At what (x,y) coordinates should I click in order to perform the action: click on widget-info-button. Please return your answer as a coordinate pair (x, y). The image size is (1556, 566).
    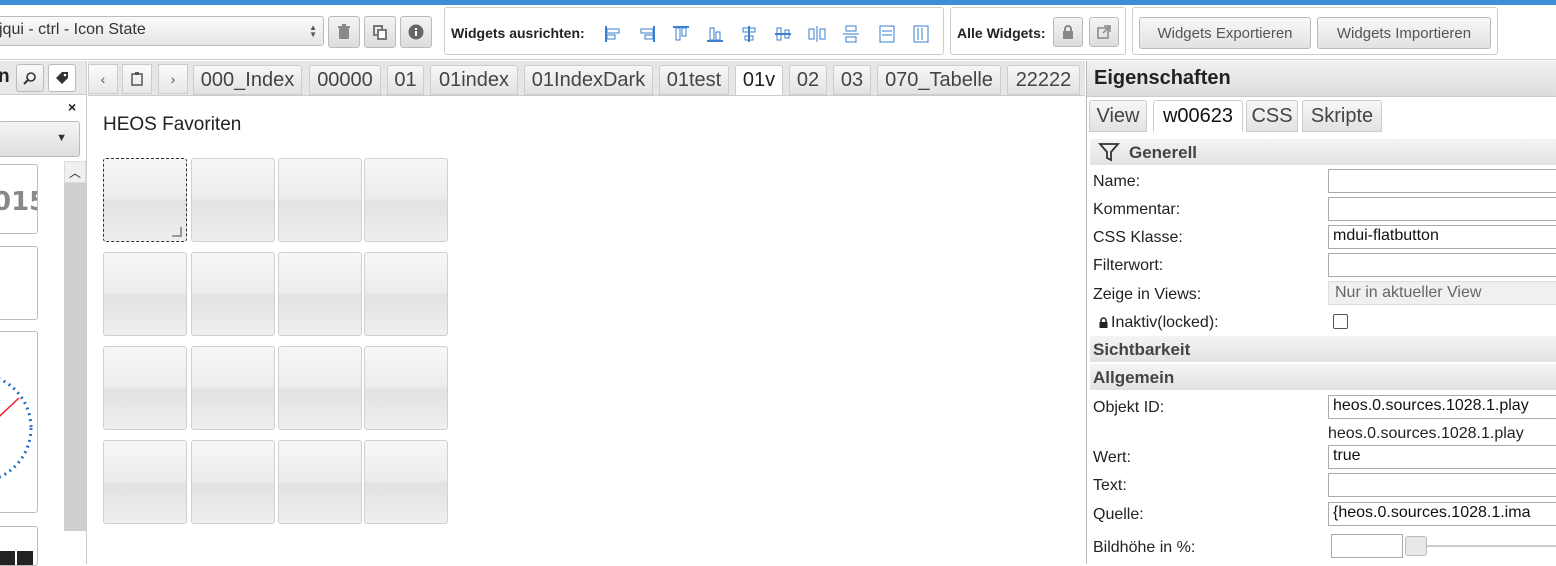
    Looking at the image, I should click on (416, 32).